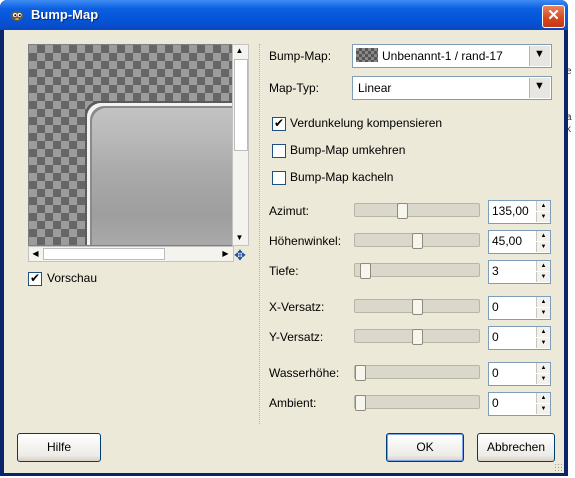  I want to click on preview-vertical-scrollbar: ▲ ▼, so click(240, 145).